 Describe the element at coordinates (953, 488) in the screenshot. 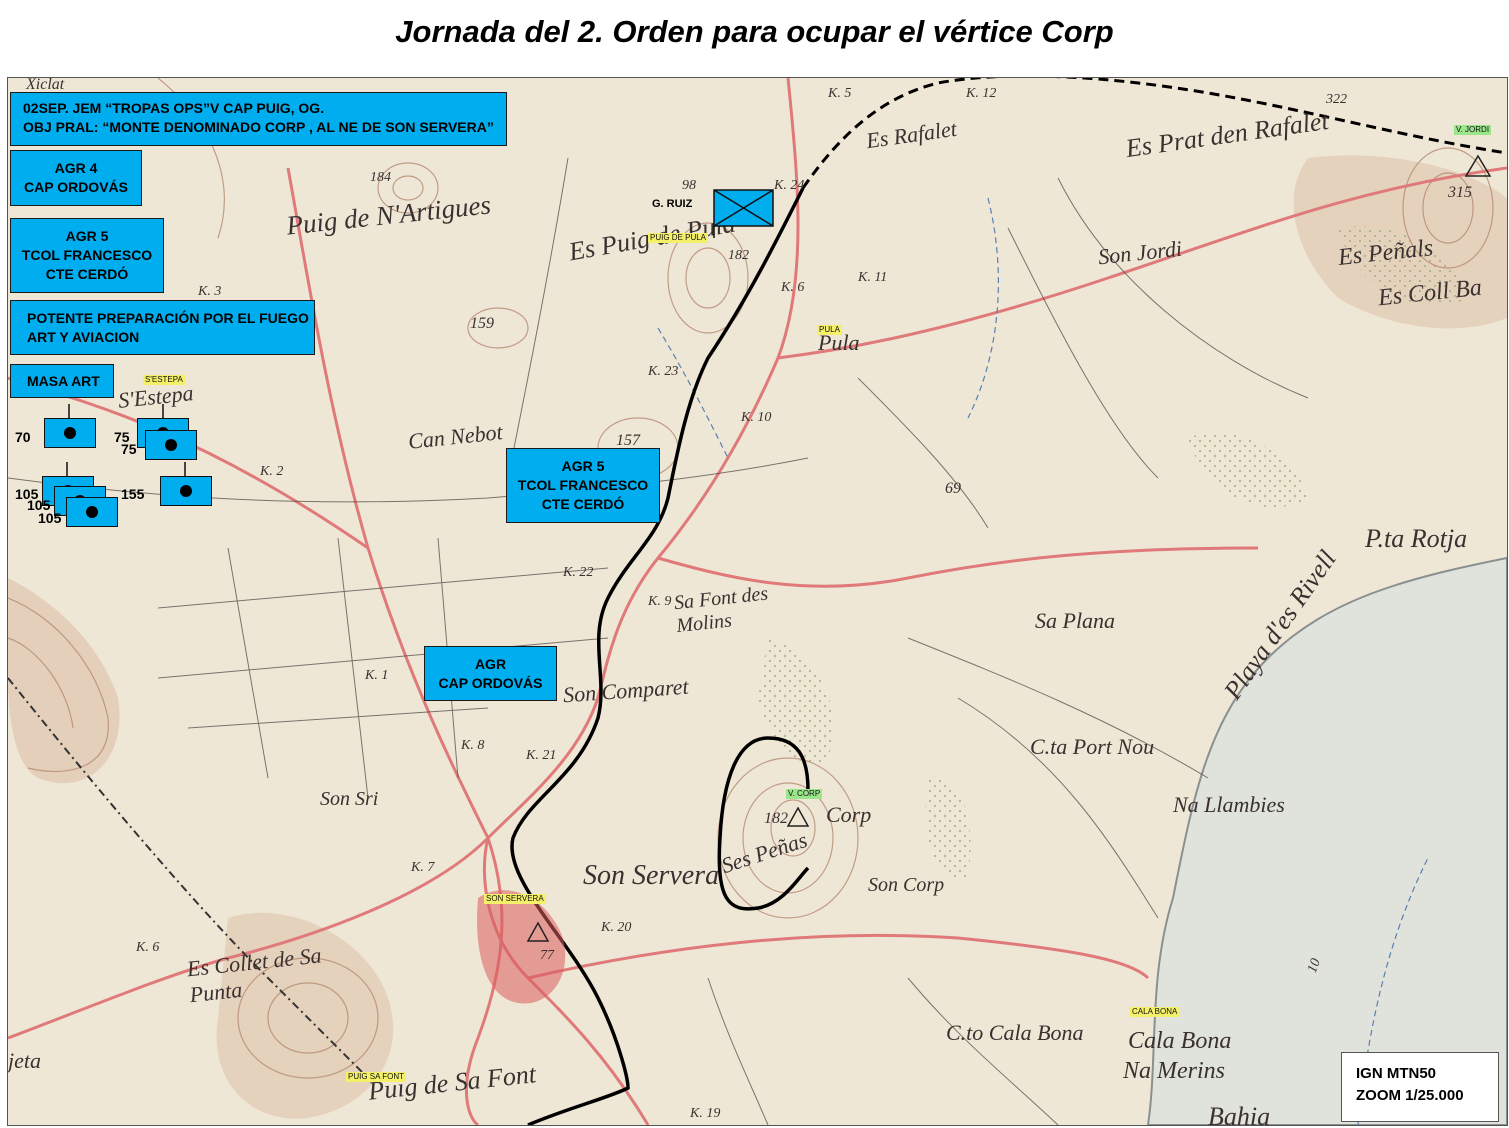

I see `map-number: 69` at that location.